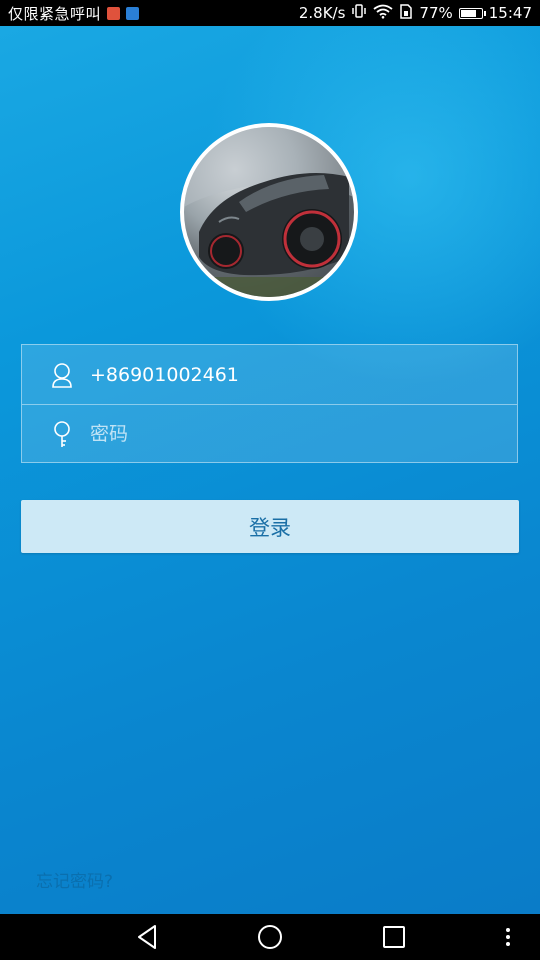 This screenshot has height=960, width=540. What do you see at coordinates (472, 13) in the screenshot?
I see `battery-icon` at bounding box center [472, 13].